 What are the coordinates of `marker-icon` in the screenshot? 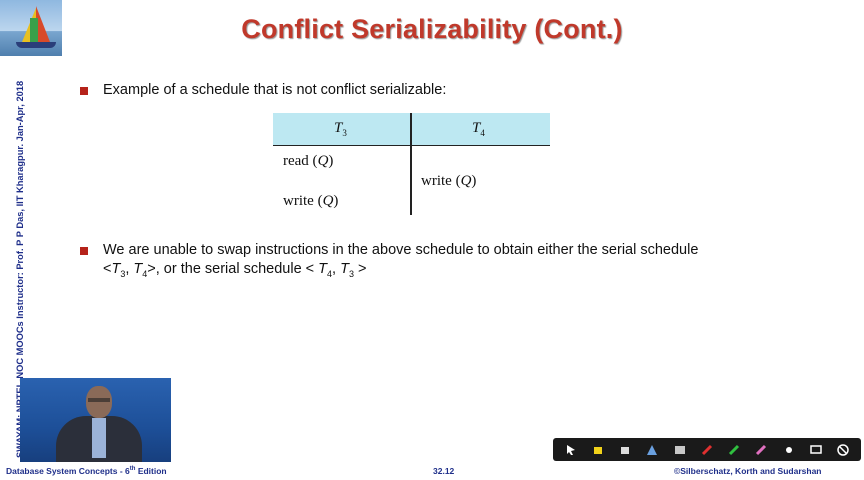 It's located at (761, 450).